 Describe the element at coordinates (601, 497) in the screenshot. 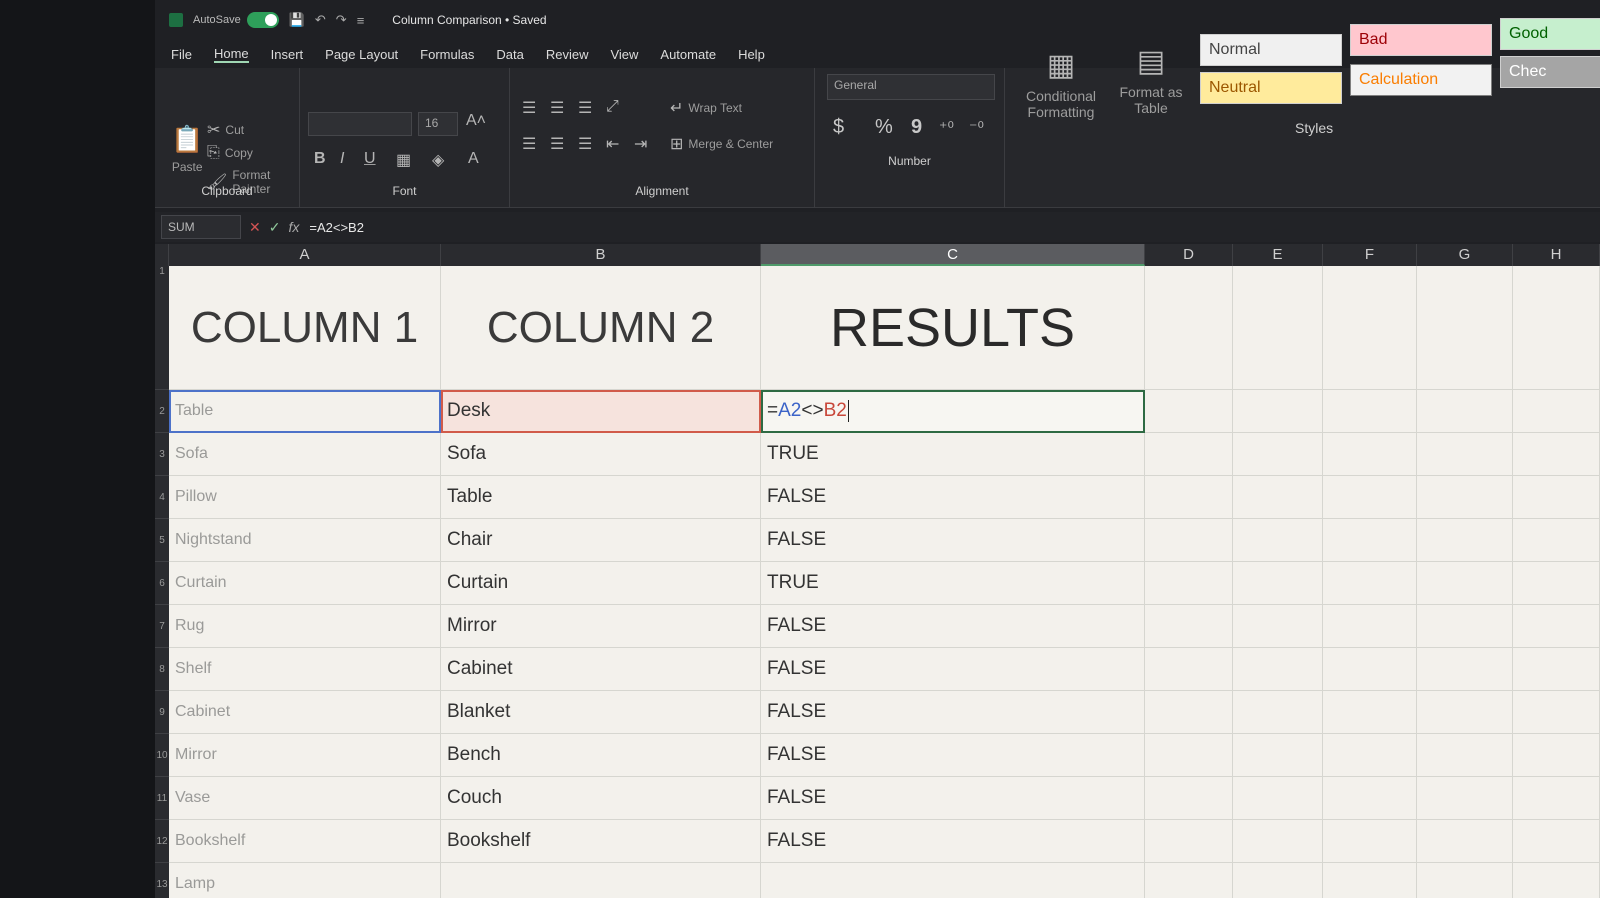

I see `cell-column-2: Table` at that location.